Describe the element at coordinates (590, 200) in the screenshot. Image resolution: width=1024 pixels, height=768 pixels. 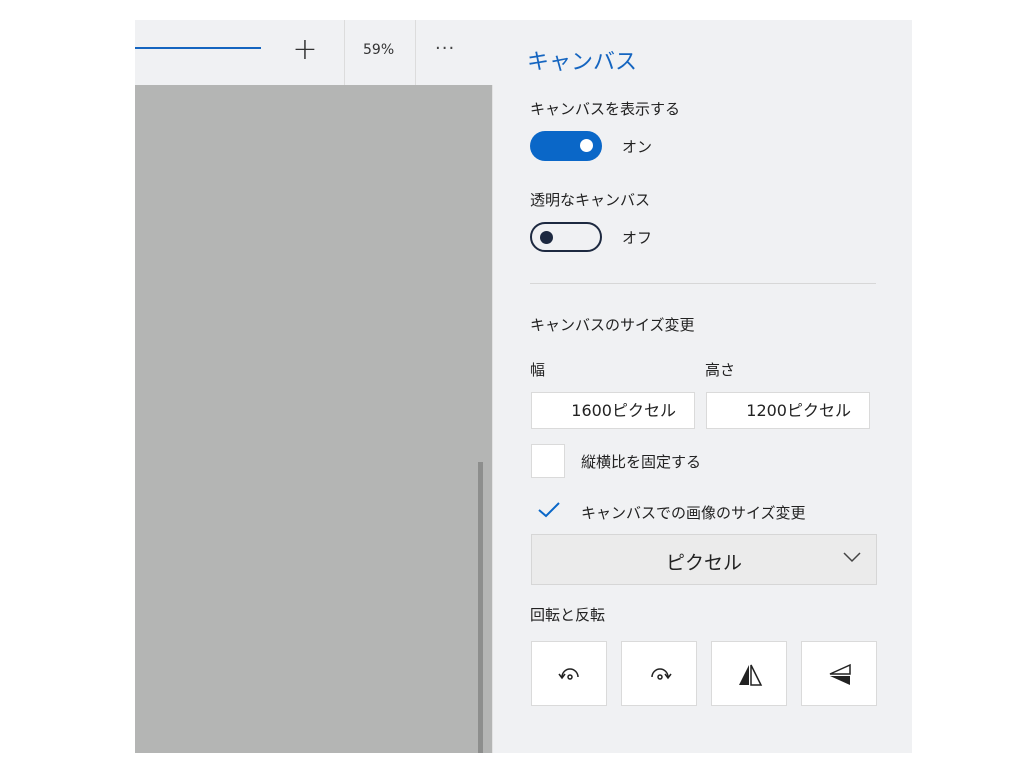
I see `transparent-canvas-label: 透明なキャンバス` at that location.